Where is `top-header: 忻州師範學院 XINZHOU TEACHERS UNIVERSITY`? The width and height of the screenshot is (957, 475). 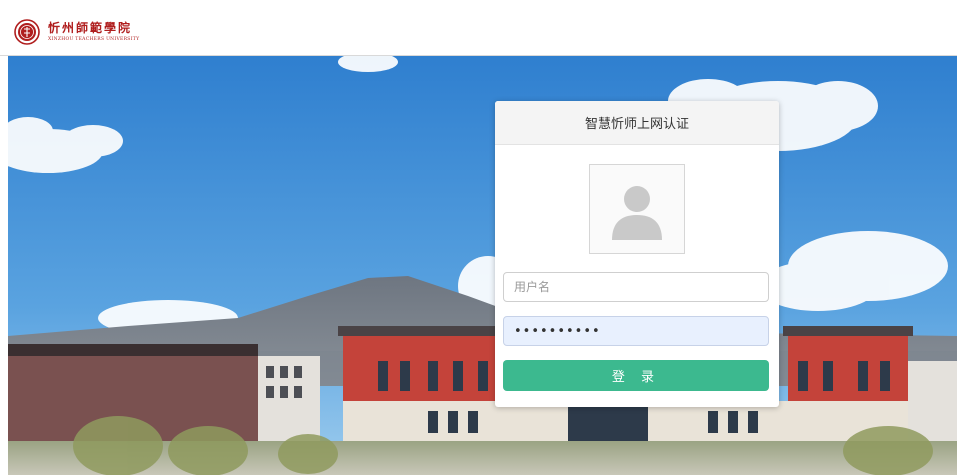
top-header: 忻州師範學院 XINZHOU TEACHERS UNIVERSITY is located at coordinates (478, 28).